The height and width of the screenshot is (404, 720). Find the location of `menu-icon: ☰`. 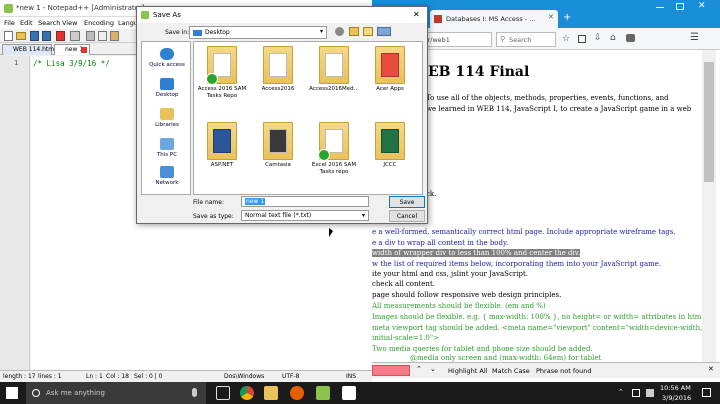

menu-icon: ☰ is located at coordinates (694, 37).